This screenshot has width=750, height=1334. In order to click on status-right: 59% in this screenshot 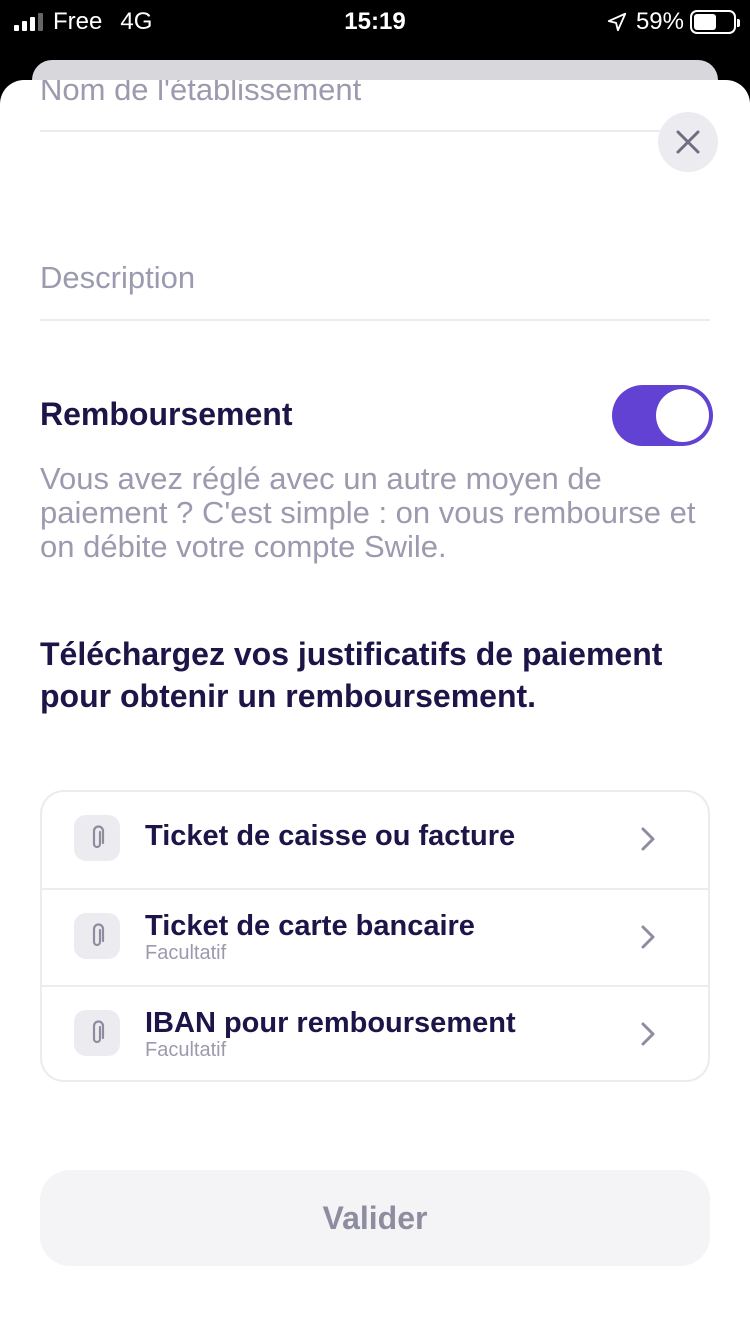, I will do `click(673, 22)`.